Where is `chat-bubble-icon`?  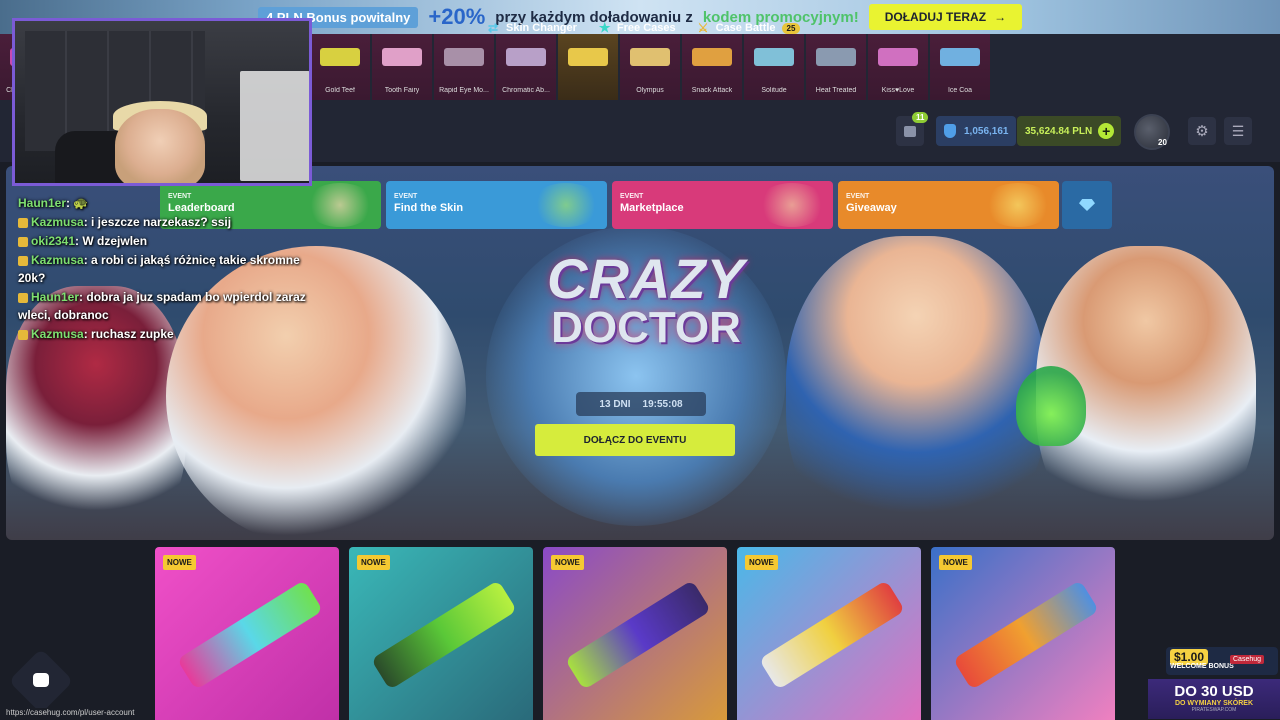 chat-bubble-icon is located at coordinates (41, 680).